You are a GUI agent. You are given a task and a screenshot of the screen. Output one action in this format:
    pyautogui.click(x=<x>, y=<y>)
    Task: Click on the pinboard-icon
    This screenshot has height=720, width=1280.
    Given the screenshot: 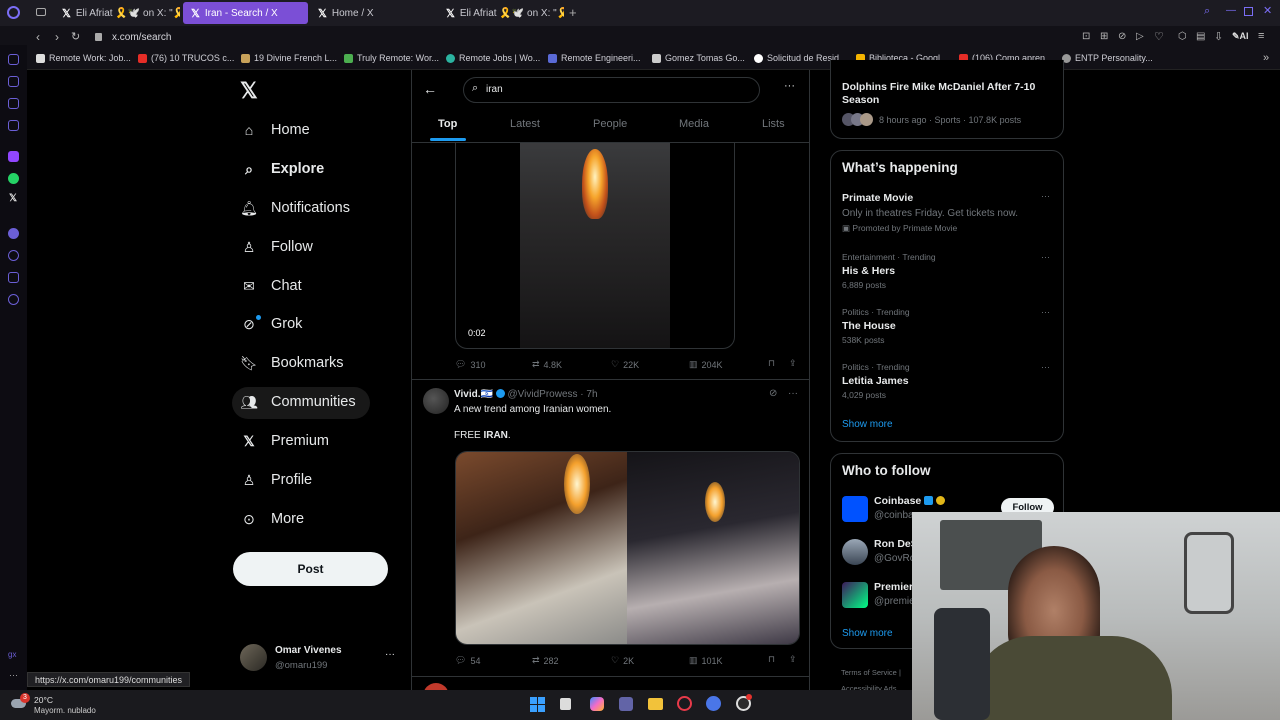 What is the action you would take?
    pyautogui.click(x=13, y=277)
    